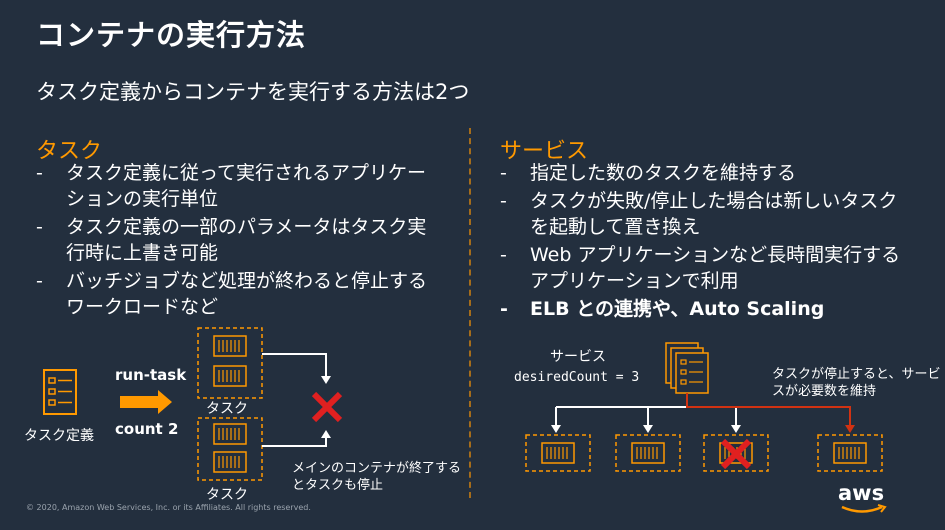 Image resolution: width=945 pixels, height=530 pixels. Describe the element at coordinates (236, 294) in the screenshot. I see `task-bullet: バッチジョブなど処理が終わると停止するワークロードなど` at that location.